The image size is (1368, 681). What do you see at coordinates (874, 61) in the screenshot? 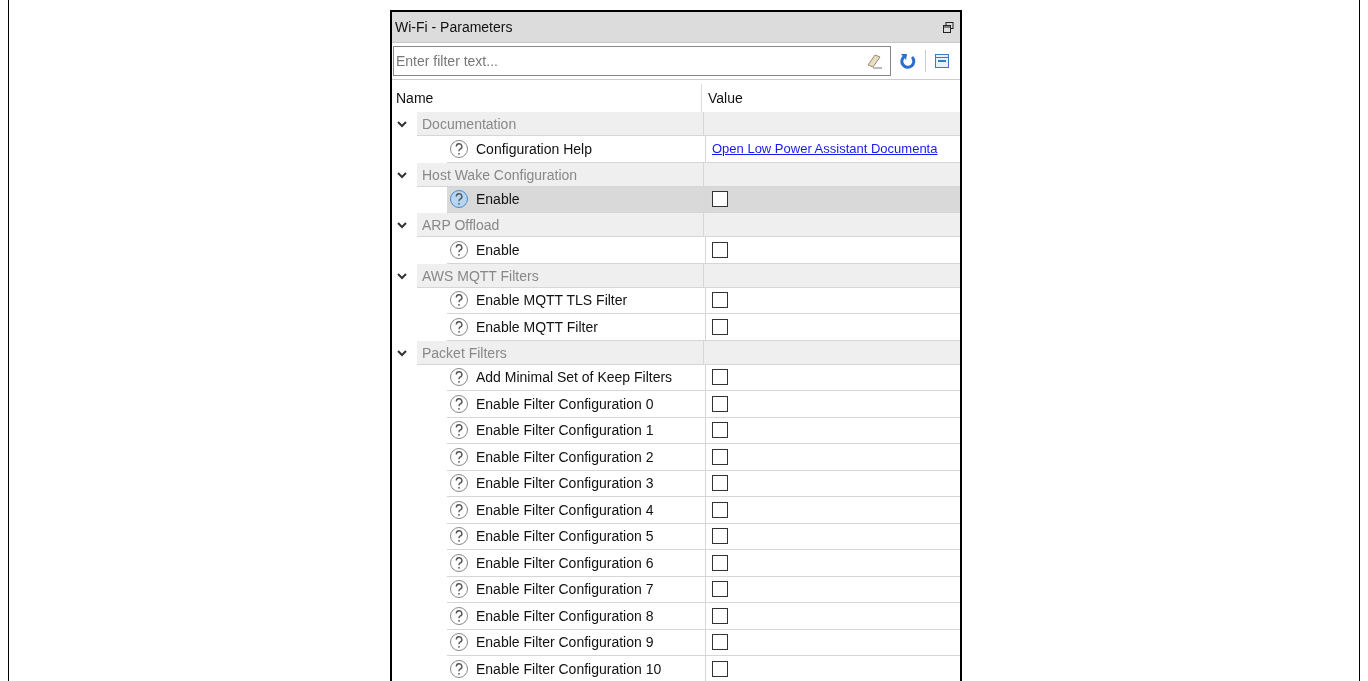
I see `eraser-icon` at bounding box center [874, 61].